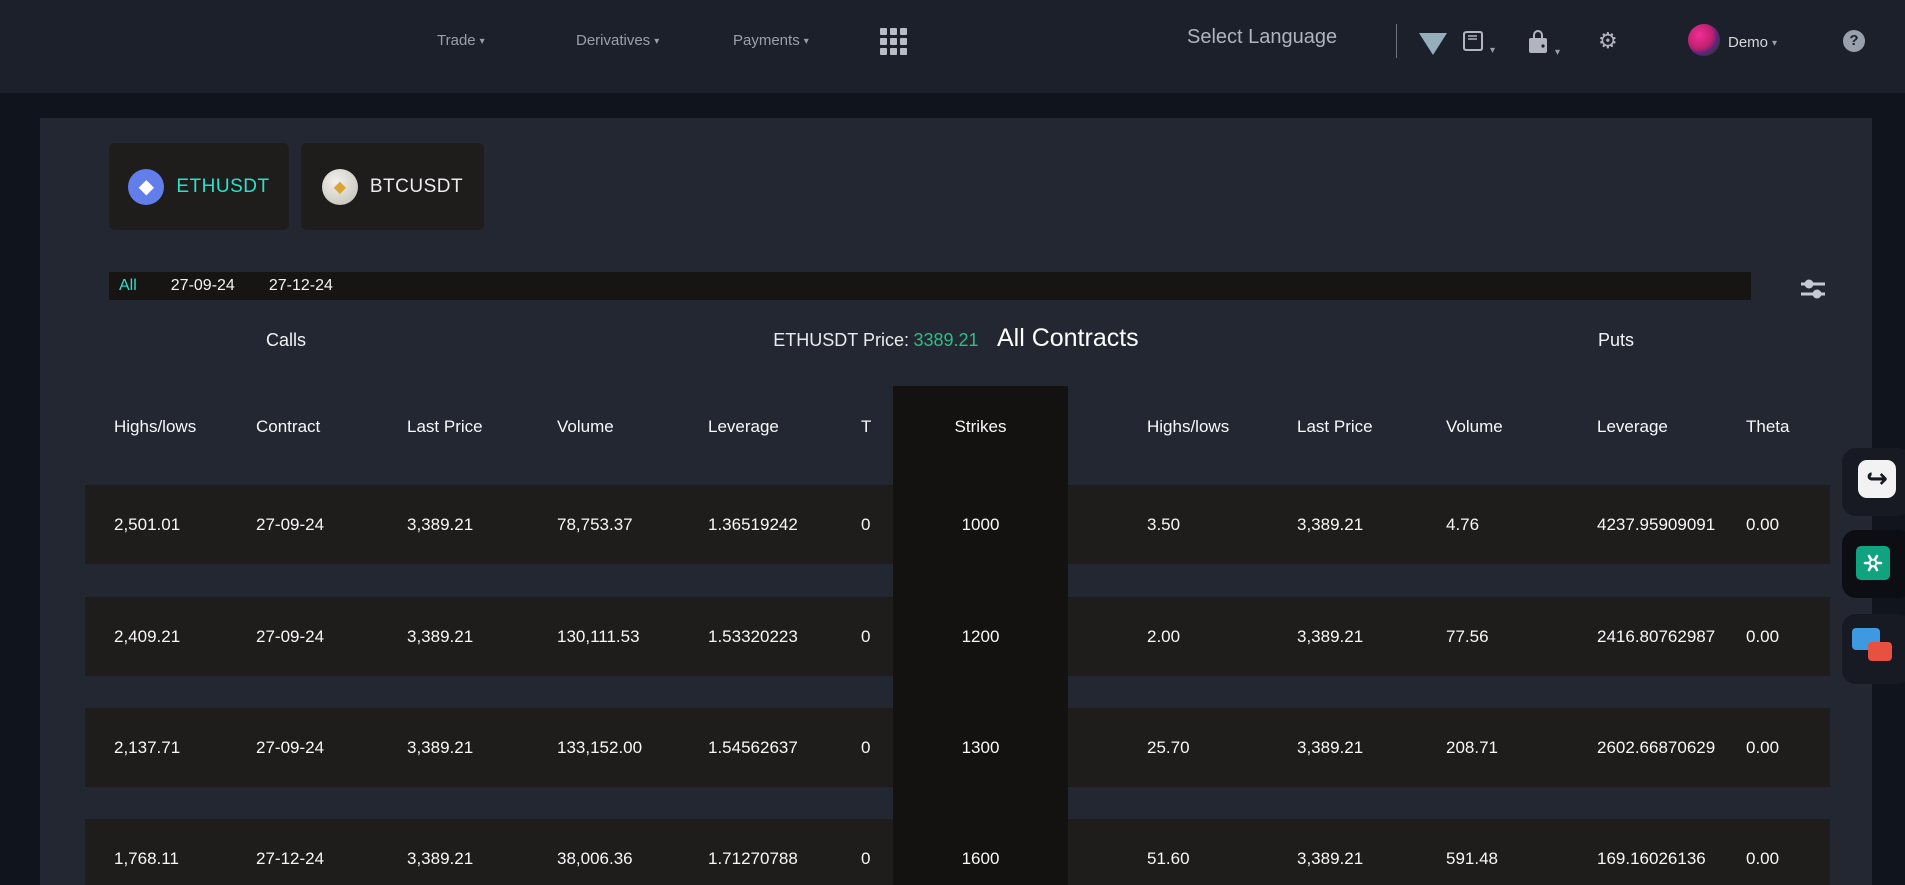 This screenshot has height=885, width=1905. What do you see at coordinates (598, 636) in the screenshot?
I see `cell-volume: 130,111.53` at bounding box center [598, 636].